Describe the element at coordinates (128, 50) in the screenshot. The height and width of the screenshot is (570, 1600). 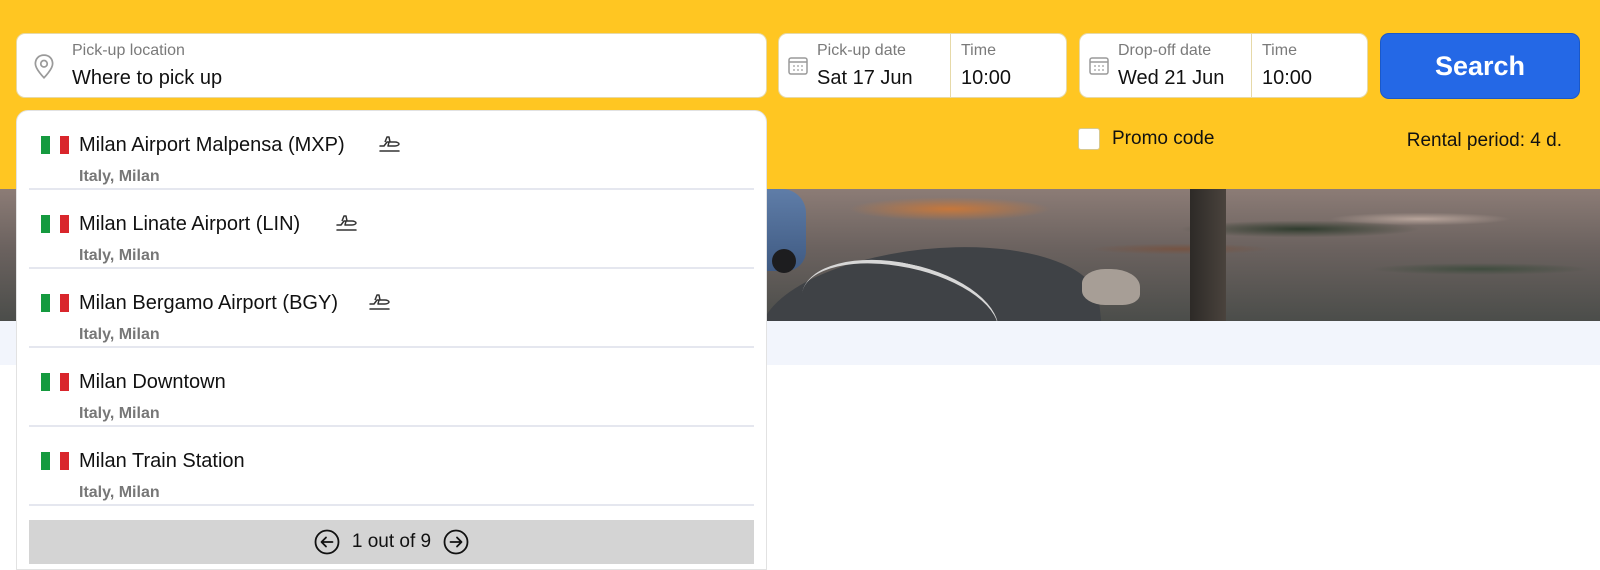
I see `pickup-location-label: Pick-up location` at that location.